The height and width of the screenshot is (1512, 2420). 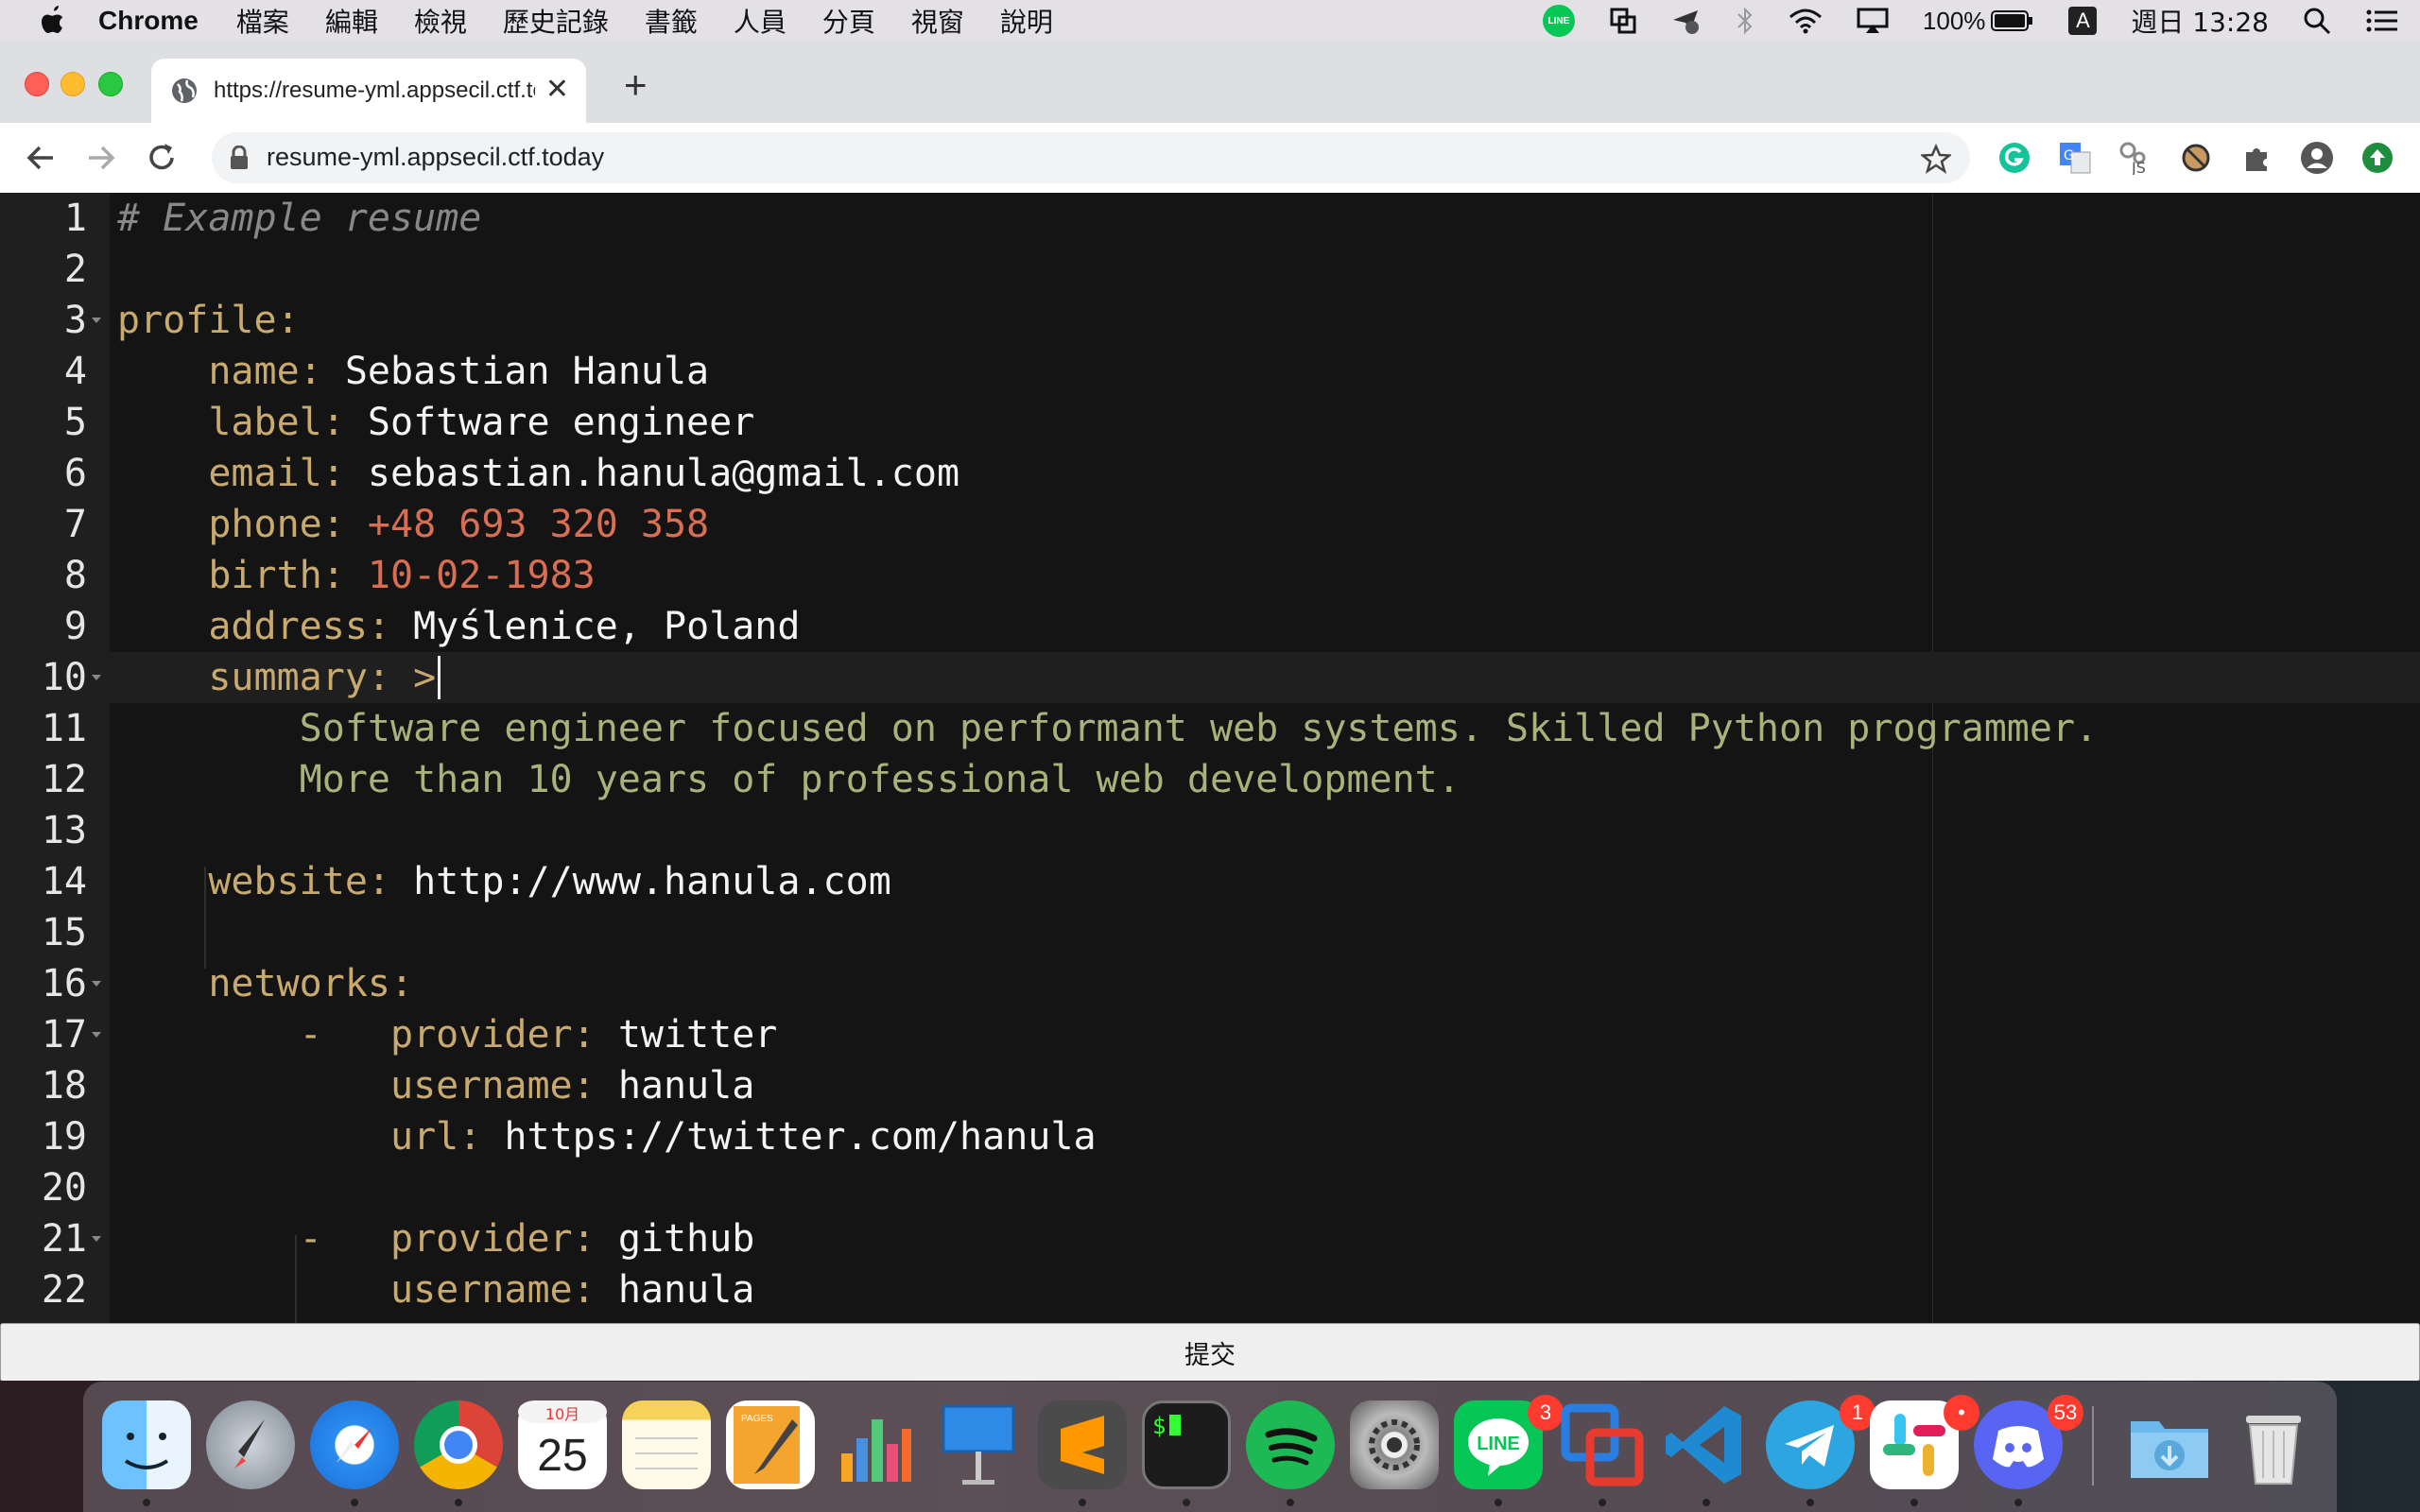 I want to click on menu-history: 歷史記錄, so click(x=556, y=21).